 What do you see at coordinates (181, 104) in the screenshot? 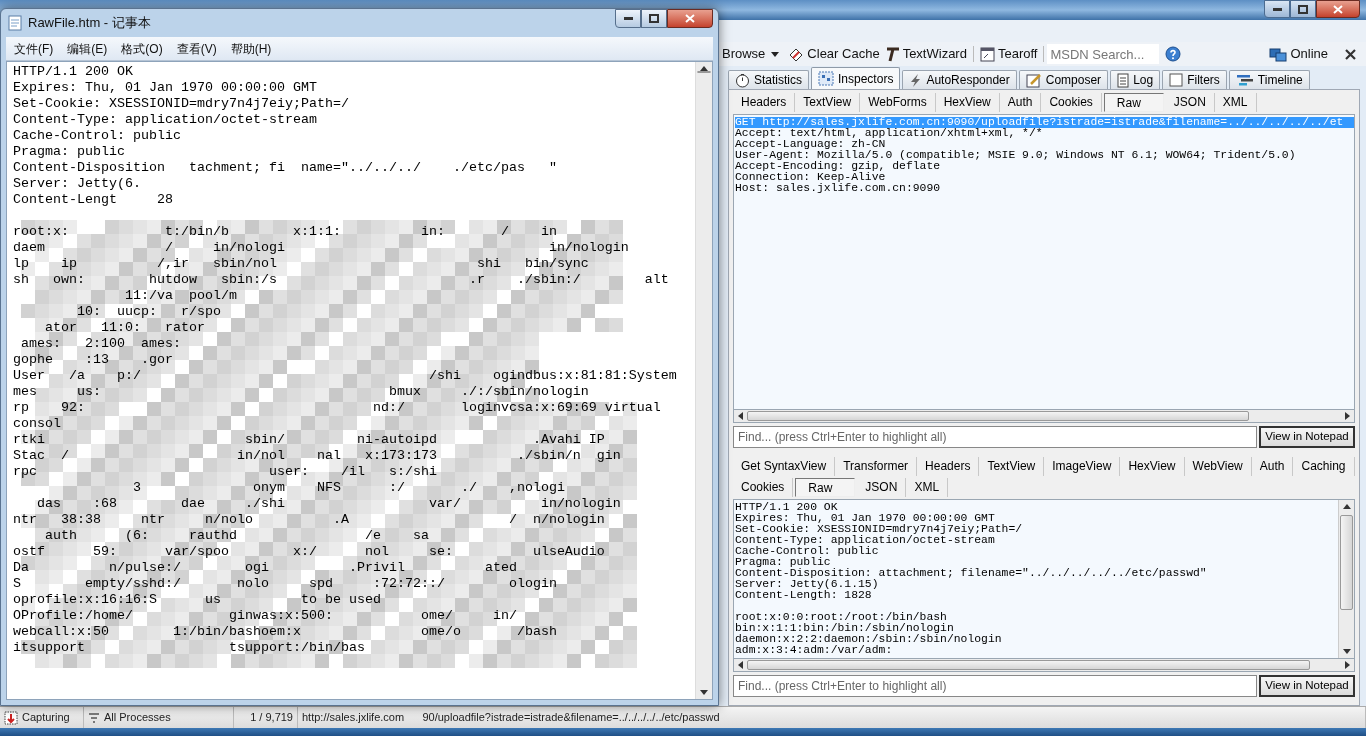
I see `text-line: Set-Cookie: XSESSIONID=mdry7n4j7eiy;Path=/` at bounding box center [181, 104].